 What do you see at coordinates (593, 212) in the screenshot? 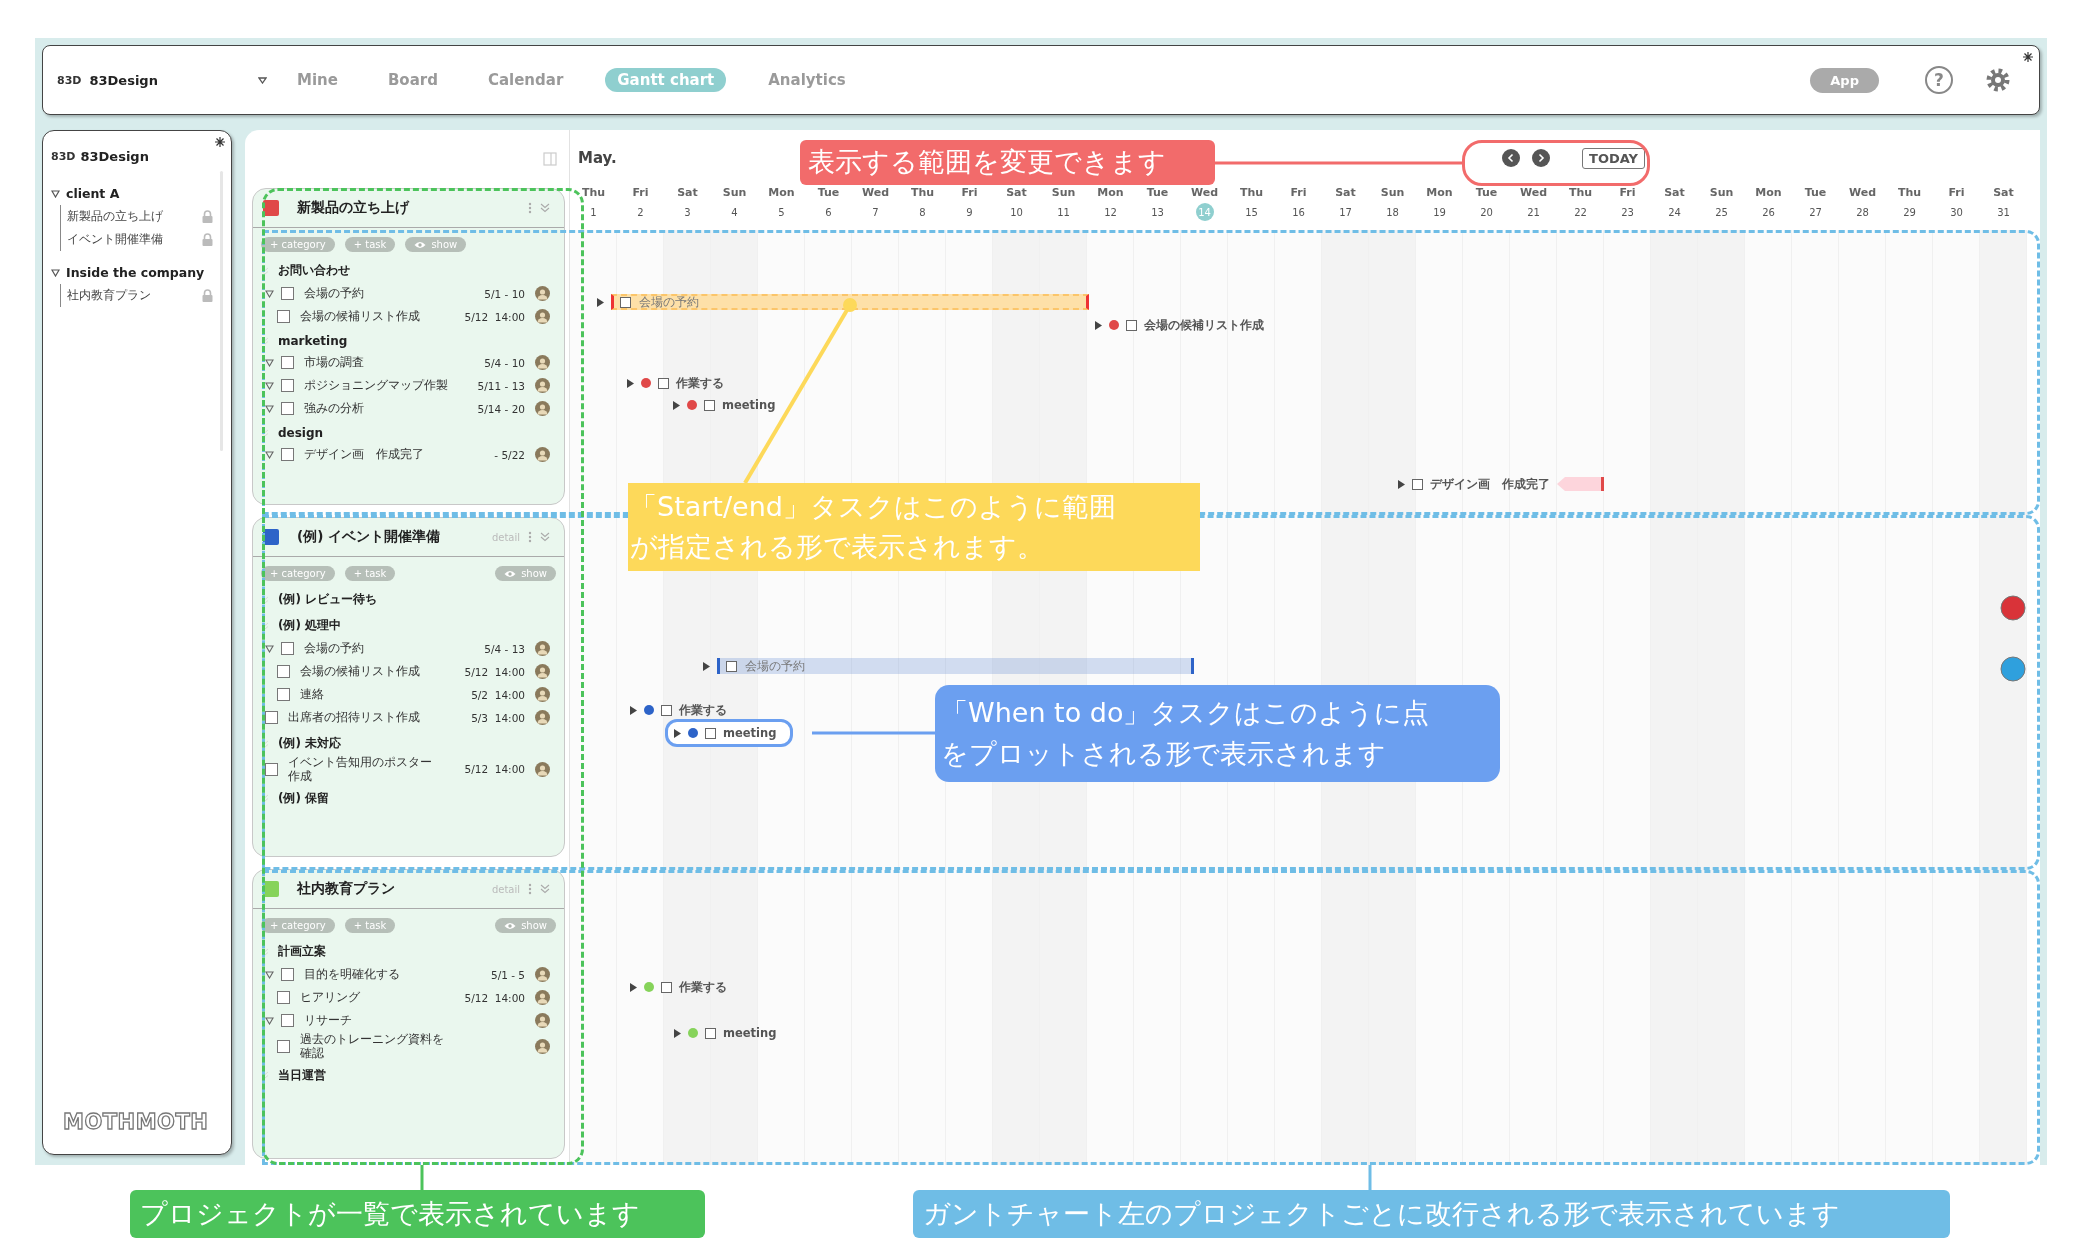
I see `date-label: 1` at bounding box center [593, 212].